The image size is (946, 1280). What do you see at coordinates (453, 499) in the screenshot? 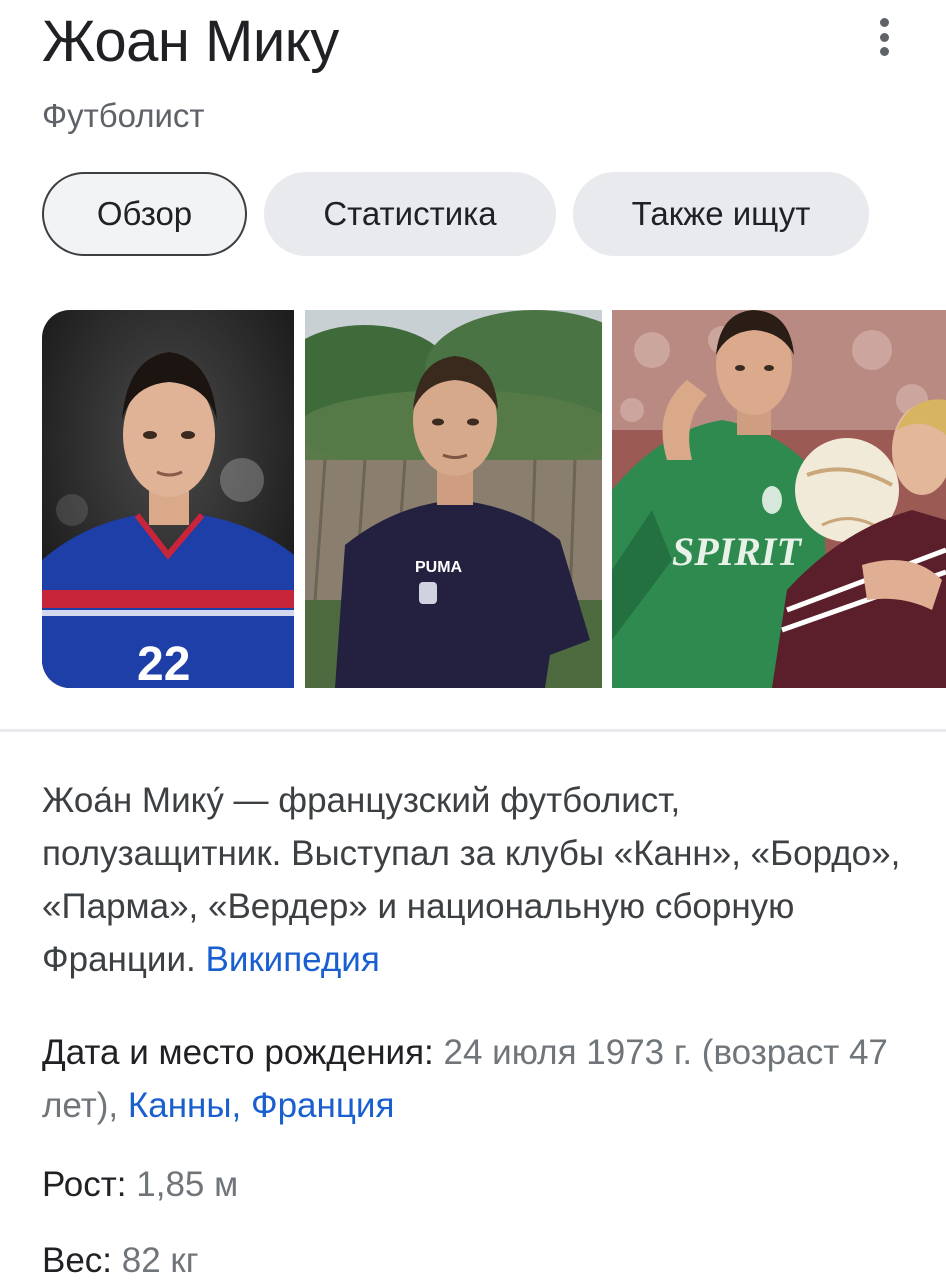
I see `player-bordeaux-shirt-photo: PUMA` at bounding box center [453, 499].